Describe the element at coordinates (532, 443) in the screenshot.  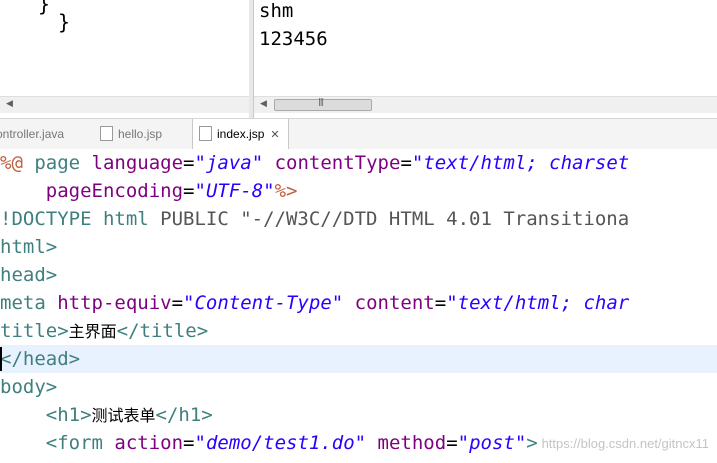
I see `code-token: >` at that location.